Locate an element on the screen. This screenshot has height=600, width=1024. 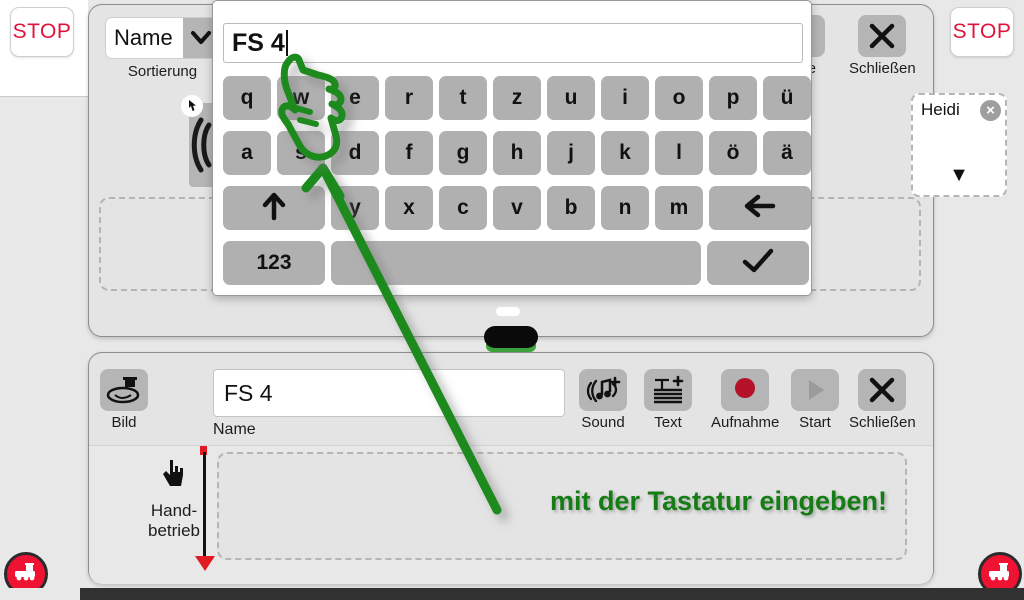
keyboard-row-3: y x c v b n m is located at coordinates (517, 208).